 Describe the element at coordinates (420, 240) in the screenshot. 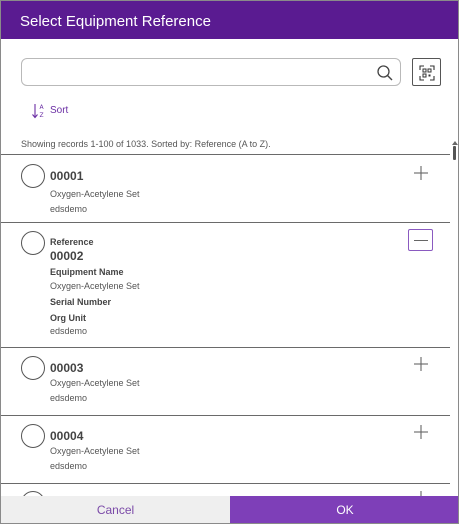

I see `collapse-icon` at that location.